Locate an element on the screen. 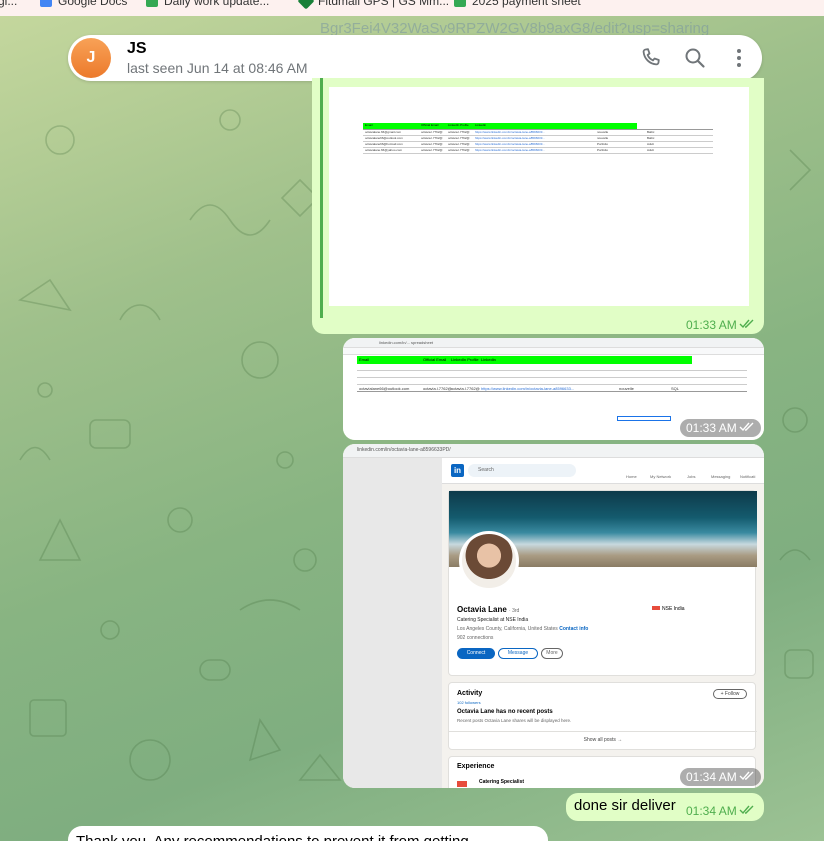 Image resolution: width=824 pixels, height=841 pixels. sheet-cell: octavialane.66@yahoo.com is located at coordinates (384, 150).